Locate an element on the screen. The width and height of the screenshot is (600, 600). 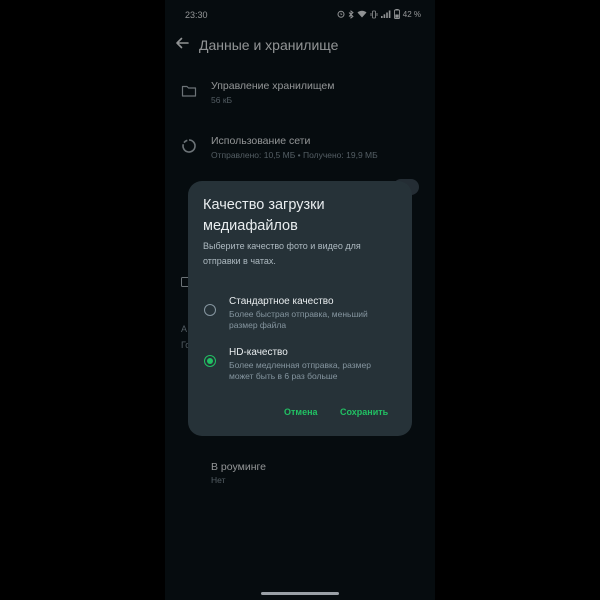
dialog-title: Качество загрузки медиафайлов is located at coordinates (264, 215).